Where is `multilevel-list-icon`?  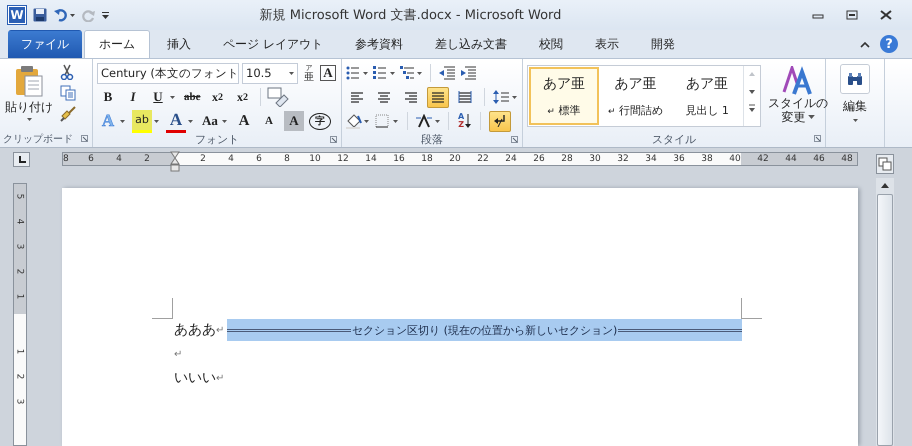
multilevel-list-icon is located at coordinates (411, 73).